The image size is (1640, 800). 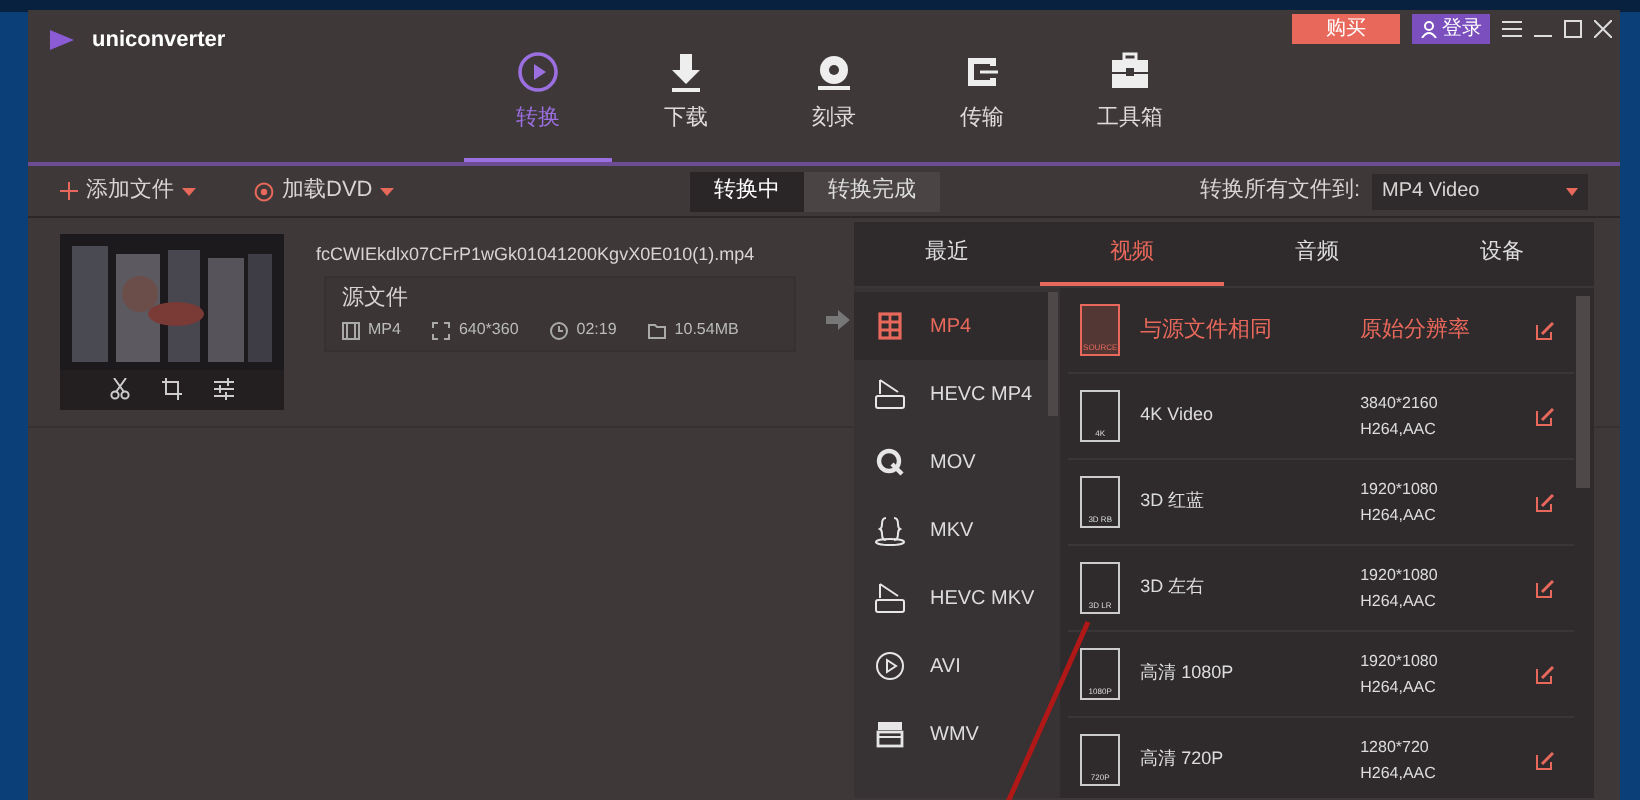 I want to click on format-item: MP4, so click(x=951, y=326).